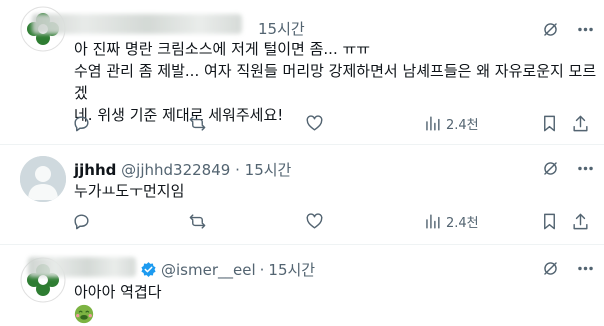 The width and height of the screenshot is (604, 326). I want to click on tweet-text: 누가ㅛ도ㅜ먼지임, so click(129, 191).